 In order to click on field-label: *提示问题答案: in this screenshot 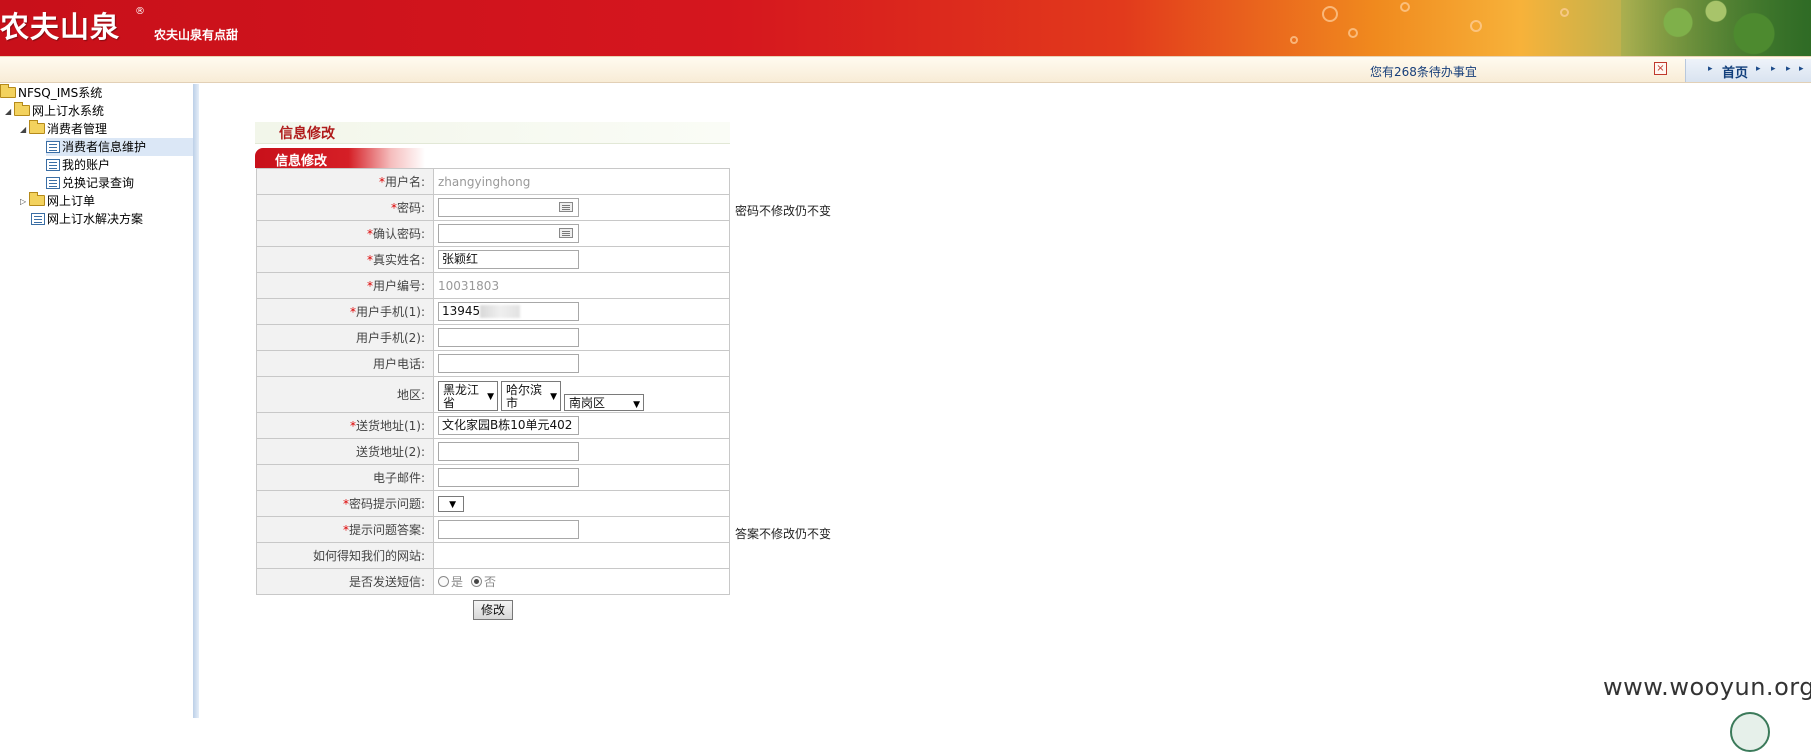, I will do `click(345, 529)`.